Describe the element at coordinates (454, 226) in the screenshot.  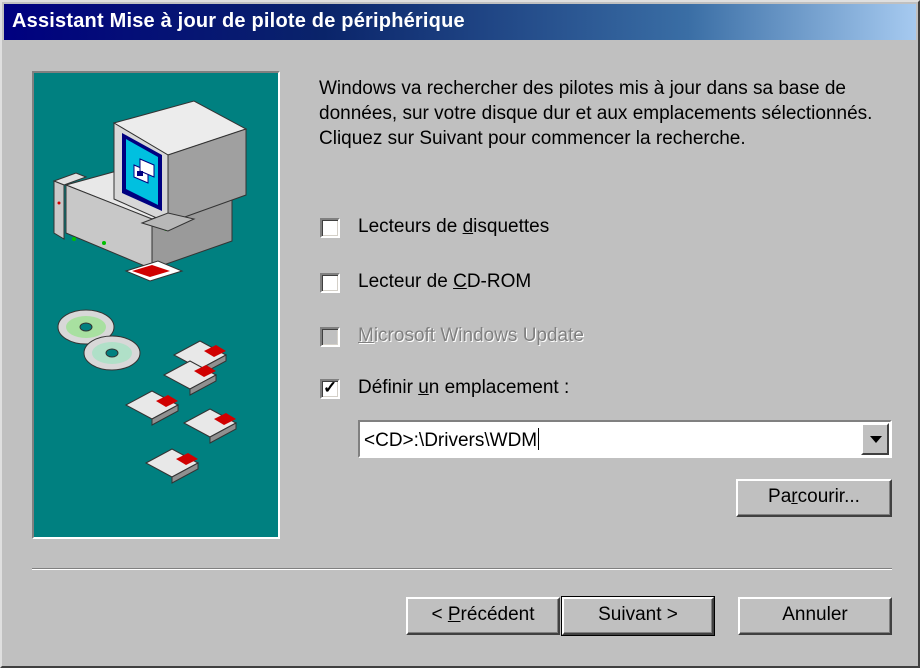
I see `option-floppy-drives-label: Lecteurs de disquettes` at that location.